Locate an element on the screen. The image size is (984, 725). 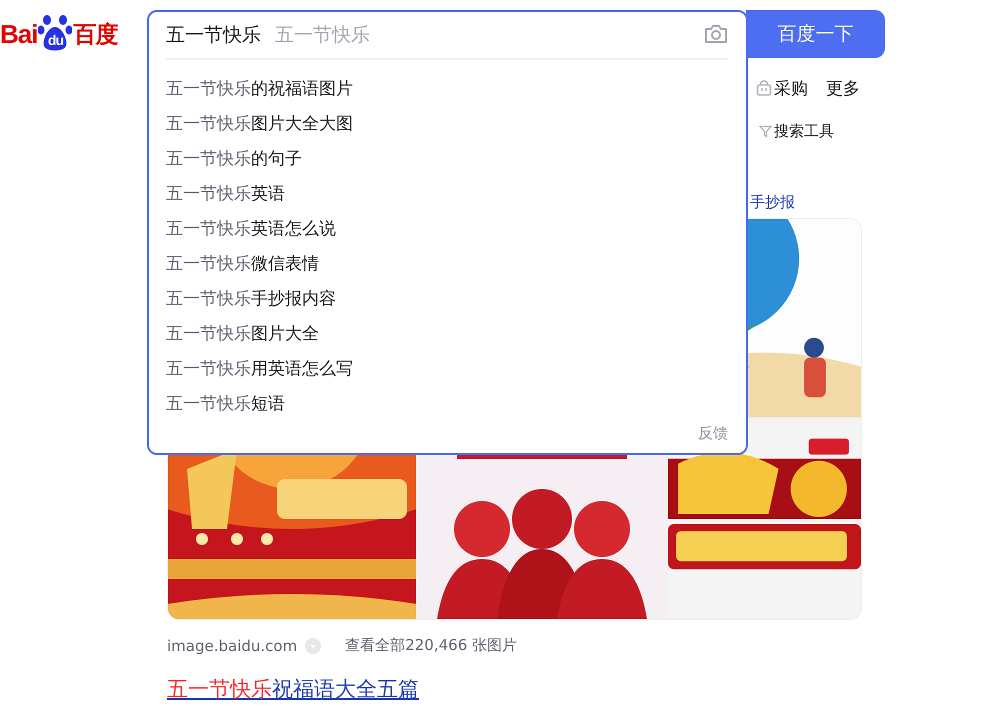
search-field: 五一节快乐 is located at coordinates (214, 35).